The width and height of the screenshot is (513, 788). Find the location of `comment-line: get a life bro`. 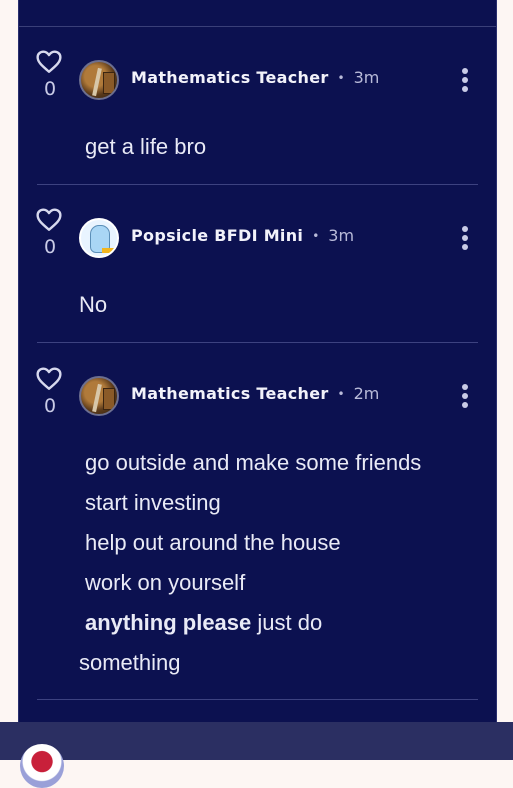

comment-line: get a life bro is located at coordinates (146, 146).